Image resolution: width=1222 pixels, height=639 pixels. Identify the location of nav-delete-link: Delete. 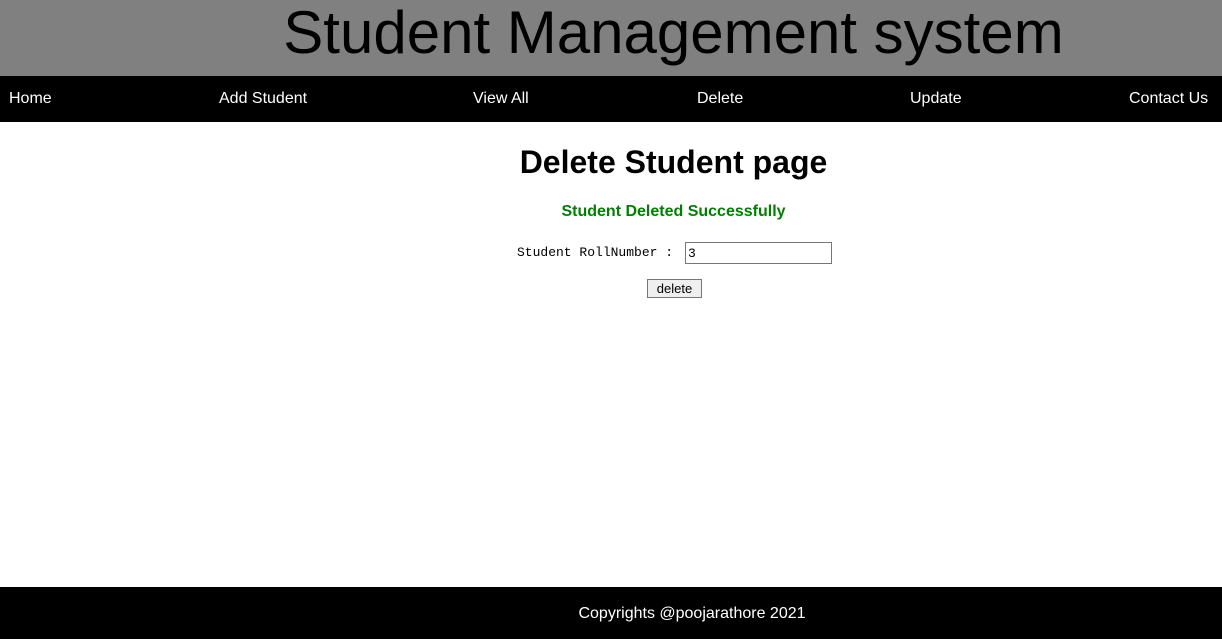
(720, 99).